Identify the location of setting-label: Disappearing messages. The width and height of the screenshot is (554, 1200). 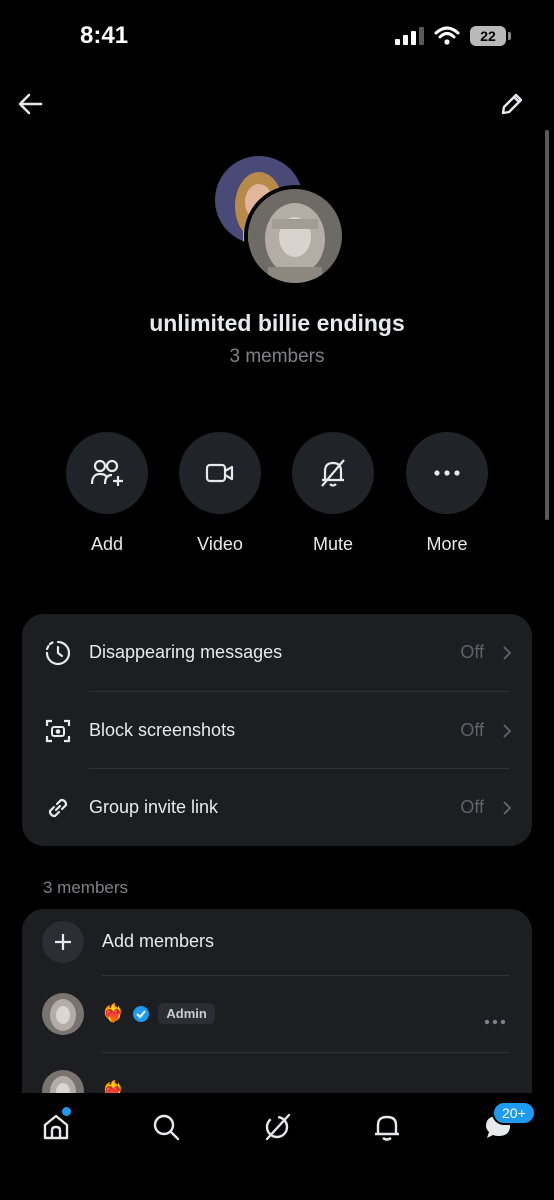
(186, 652).